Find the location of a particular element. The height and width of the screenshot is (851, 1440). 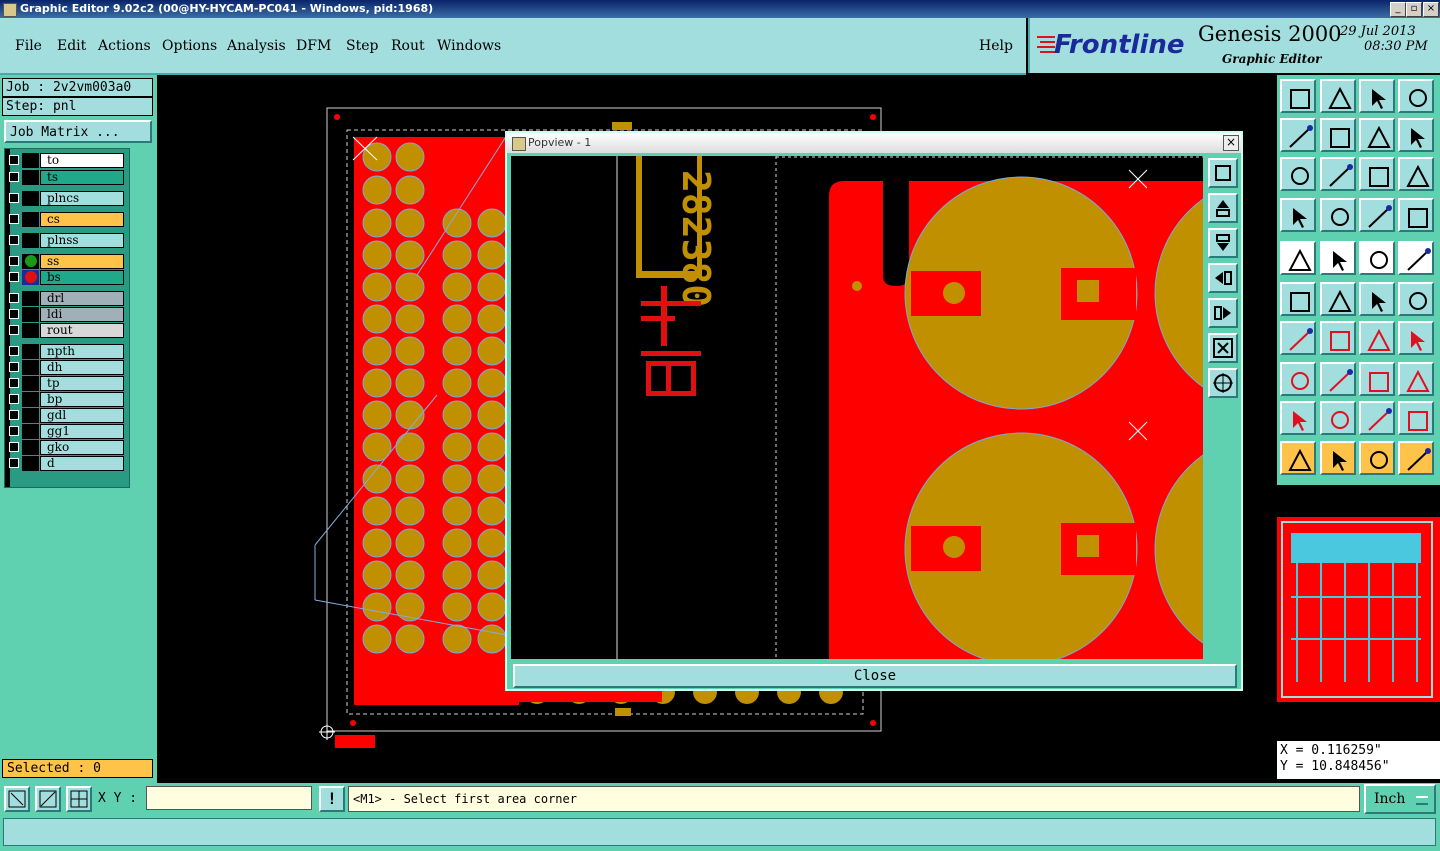

select-region-button is located at coordinates (1377, 458).